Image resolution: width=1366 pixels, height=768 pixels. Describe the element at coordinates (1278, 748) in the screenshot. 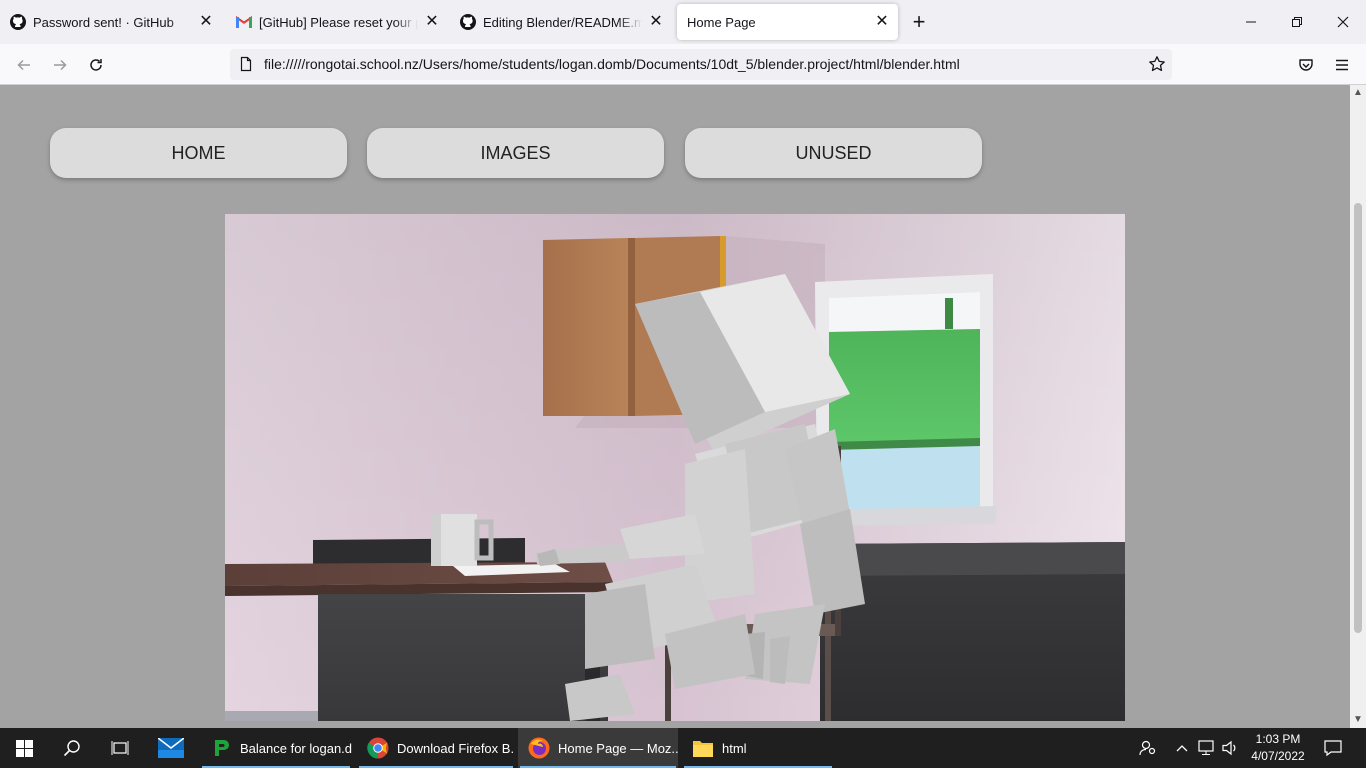

I see `taskbar-clock: 1:03 PM 4/07/2022` at that location.